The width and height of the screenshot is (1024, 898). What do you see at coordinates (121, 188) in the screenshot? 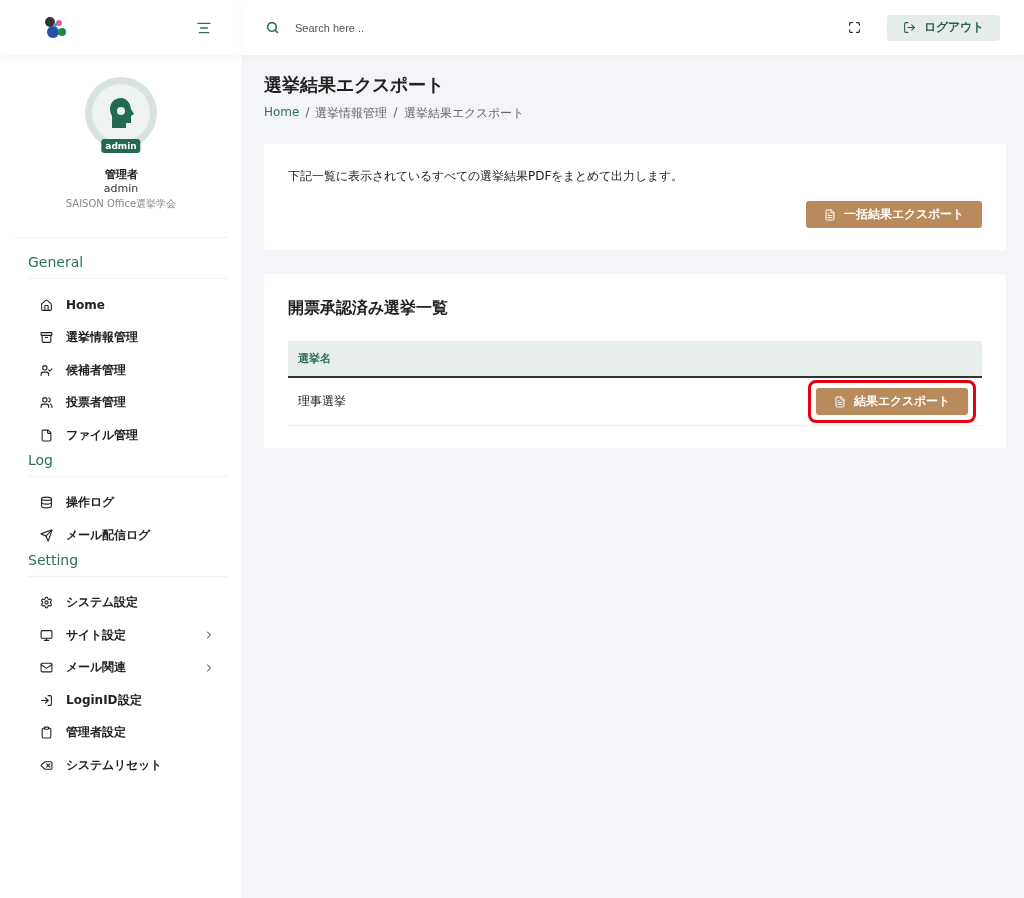
I see `username: admin` at bounding box center [121, 188].